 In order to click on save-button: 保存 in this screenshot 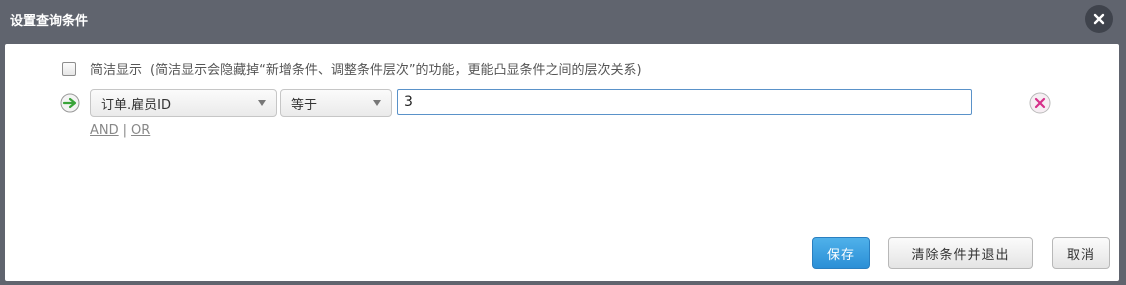, I will do `click(841, 253)`.